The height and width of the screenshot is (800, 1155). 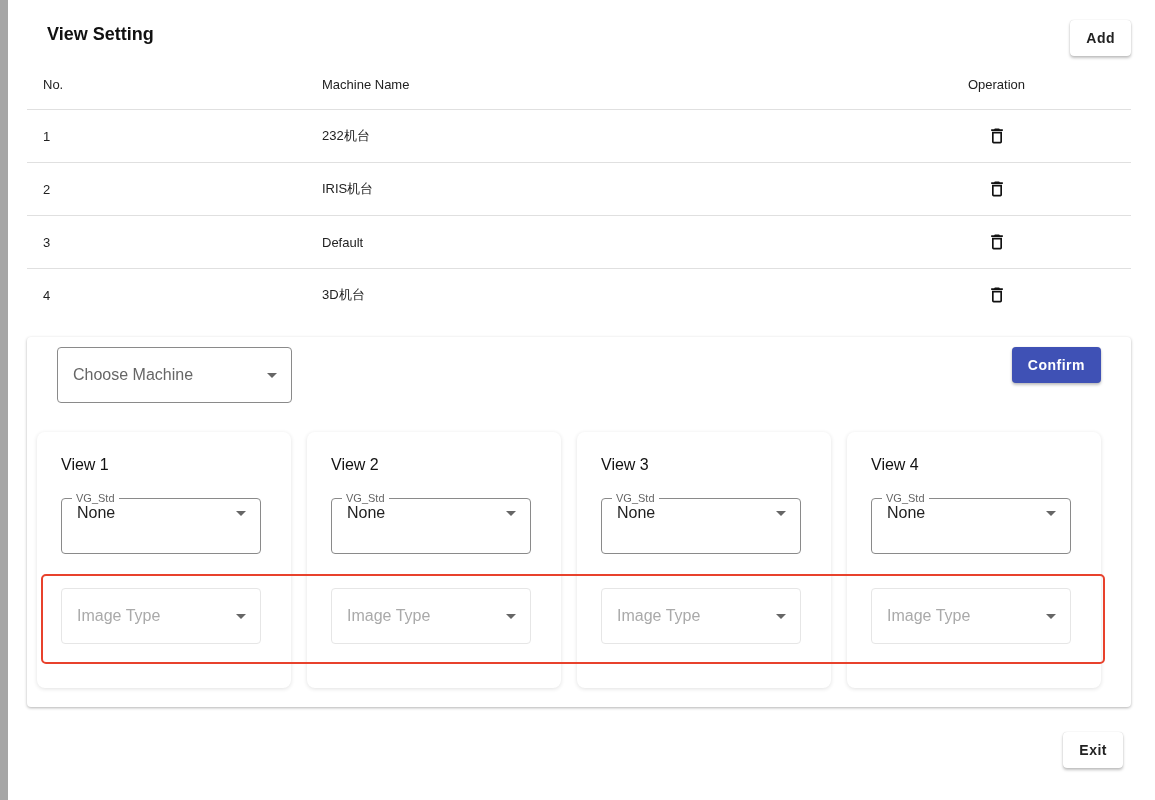 What do you see at coordinates (47, 295) in the screenshot?
I see `table-cell-text: 4` at bounding box center [47, 295].